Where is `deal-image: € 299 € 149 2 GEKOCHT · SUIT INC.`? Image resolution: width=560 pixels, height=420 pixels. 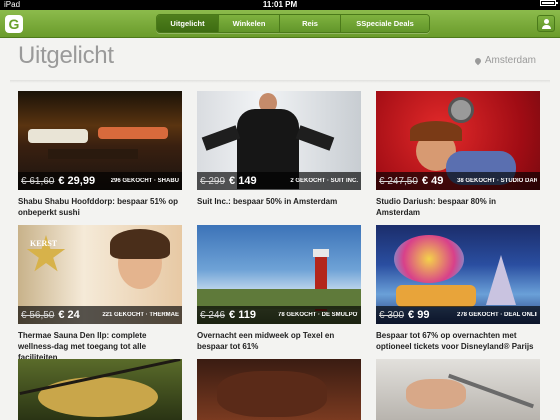
deal-image: € 299 € 149 2 GEKOCHT · SUIT INC. is located at coordinates (279, 140).